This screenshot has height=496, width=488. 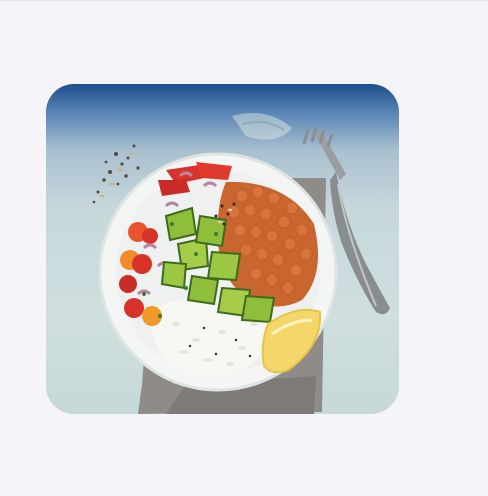 What do you see at coordinates (262, 126) in the screenshot?
I see `lemon-wedge-top` at bounding box center [262, 126].